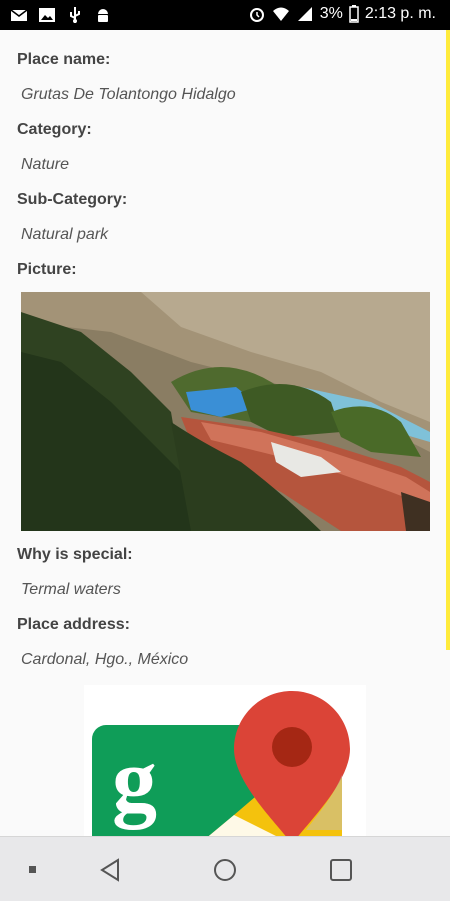 The height and width of the screenshot is (901, 450). Describe the element at coordinates (64, 59) in the screenshot. I see `place-name-label: Place name:` at that location.